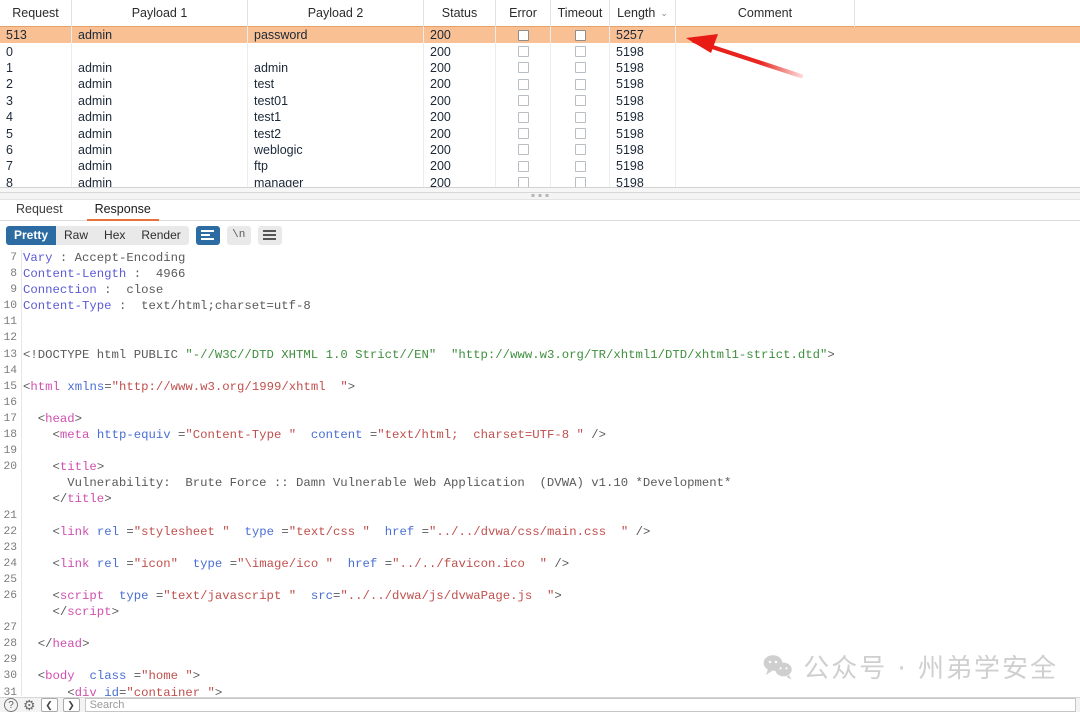  Describe the element at coordinates (540, 68) in the screenshot. I see `table-row: 1 admin admin 200 5198` at that location.